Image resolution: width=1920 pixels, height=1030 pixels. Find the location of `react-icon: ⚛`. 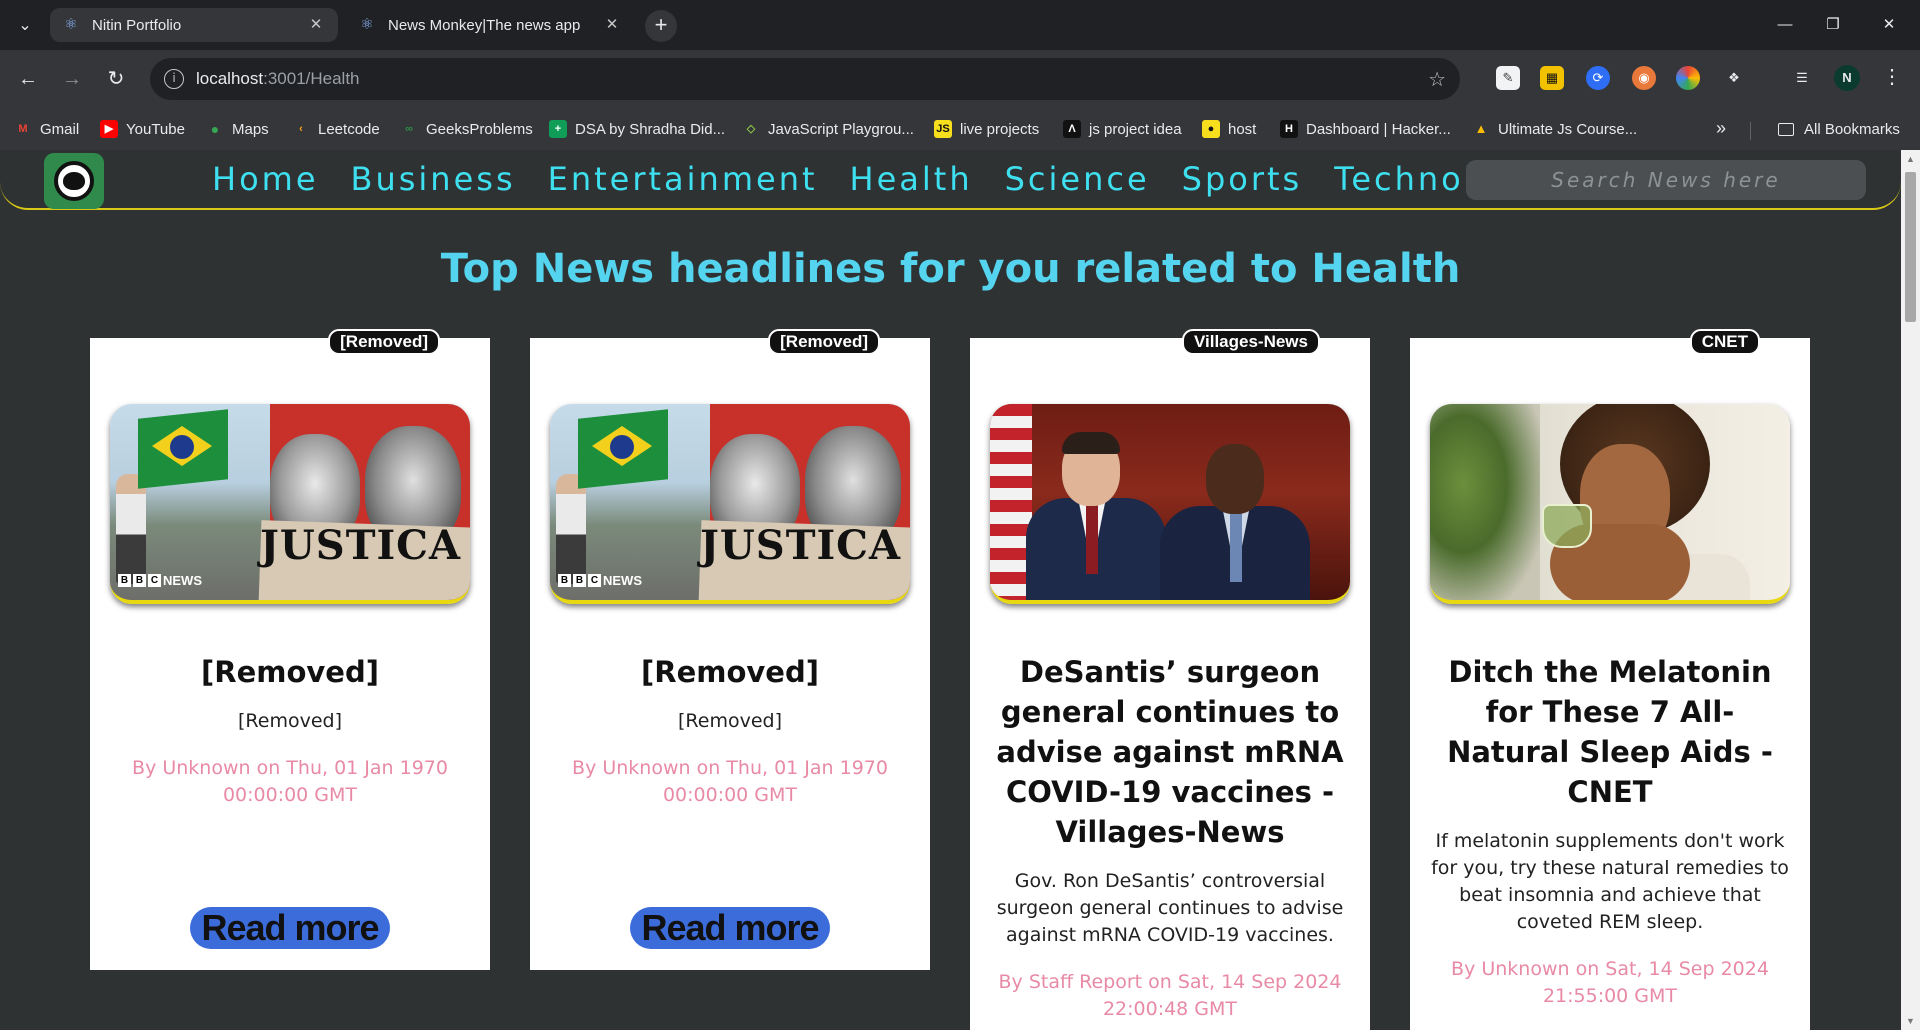

react-icon: ⚛ is located at coordinates (71, 24).